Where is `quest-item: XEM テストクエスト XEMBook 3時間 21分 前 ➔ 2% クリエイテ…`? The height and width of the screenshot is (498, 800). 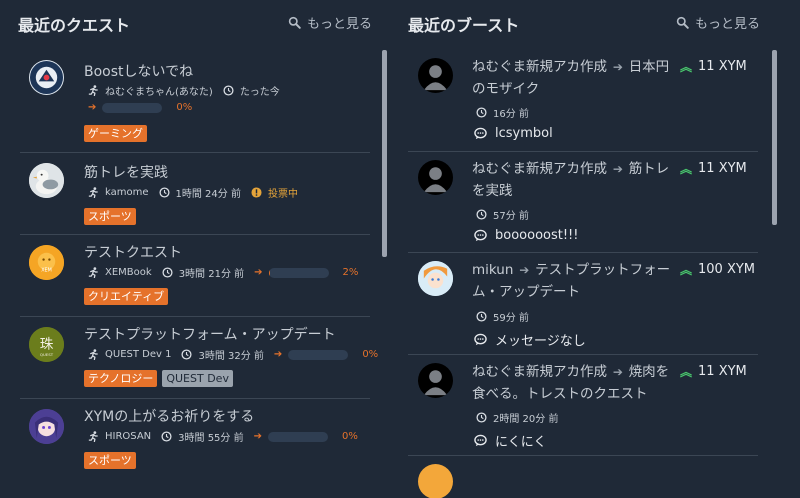
quest-item: XEM テストクエスト XEMBook 3時間 21分 前 ➔ 2% クリエイテ… is located at coordinates (195, 276).